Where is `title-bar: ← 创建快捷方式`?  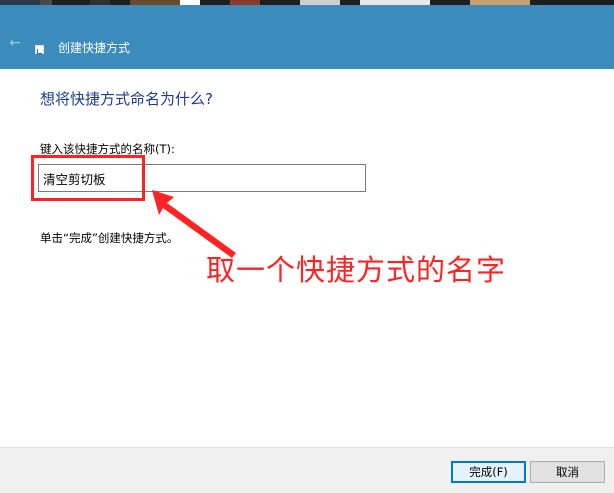 title-bar: ← 创建快捷方式 is located at coordinates (307, 37).